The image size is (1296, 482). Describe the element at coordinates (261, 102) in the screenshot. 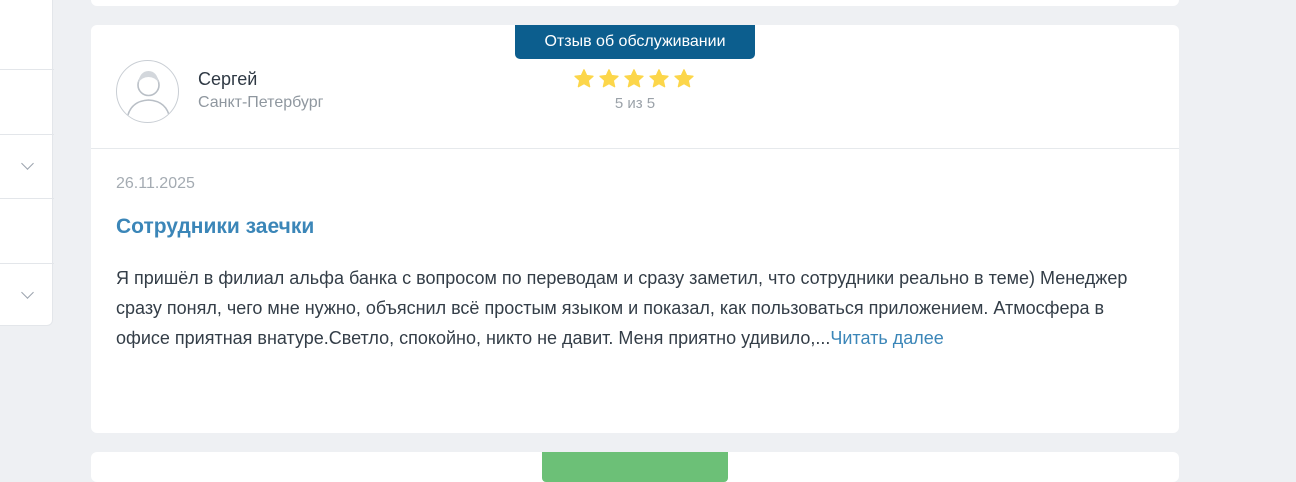

I see `author-city: Санкт-Петербург` at that location.